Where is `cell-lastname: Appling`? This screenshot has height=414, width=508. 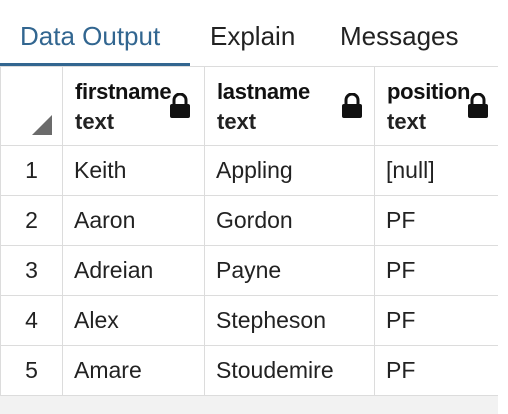
cell-lastname: Appling is located at coordinates (289, 170).